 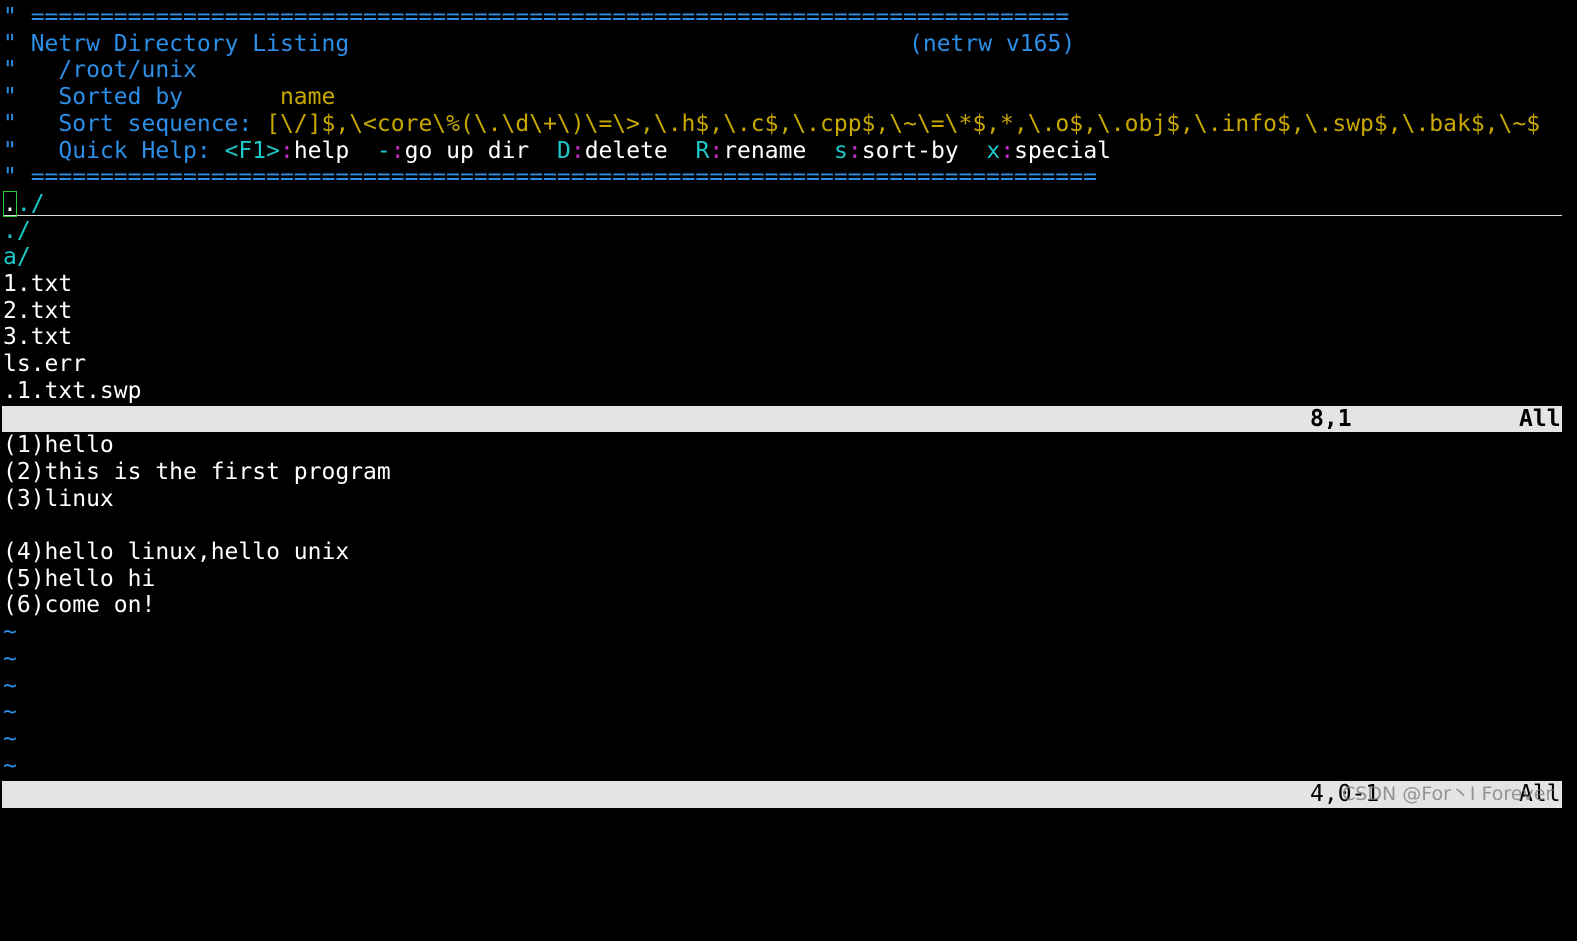 I want to click on entry-dir: ./, so click(x=782, y=231).